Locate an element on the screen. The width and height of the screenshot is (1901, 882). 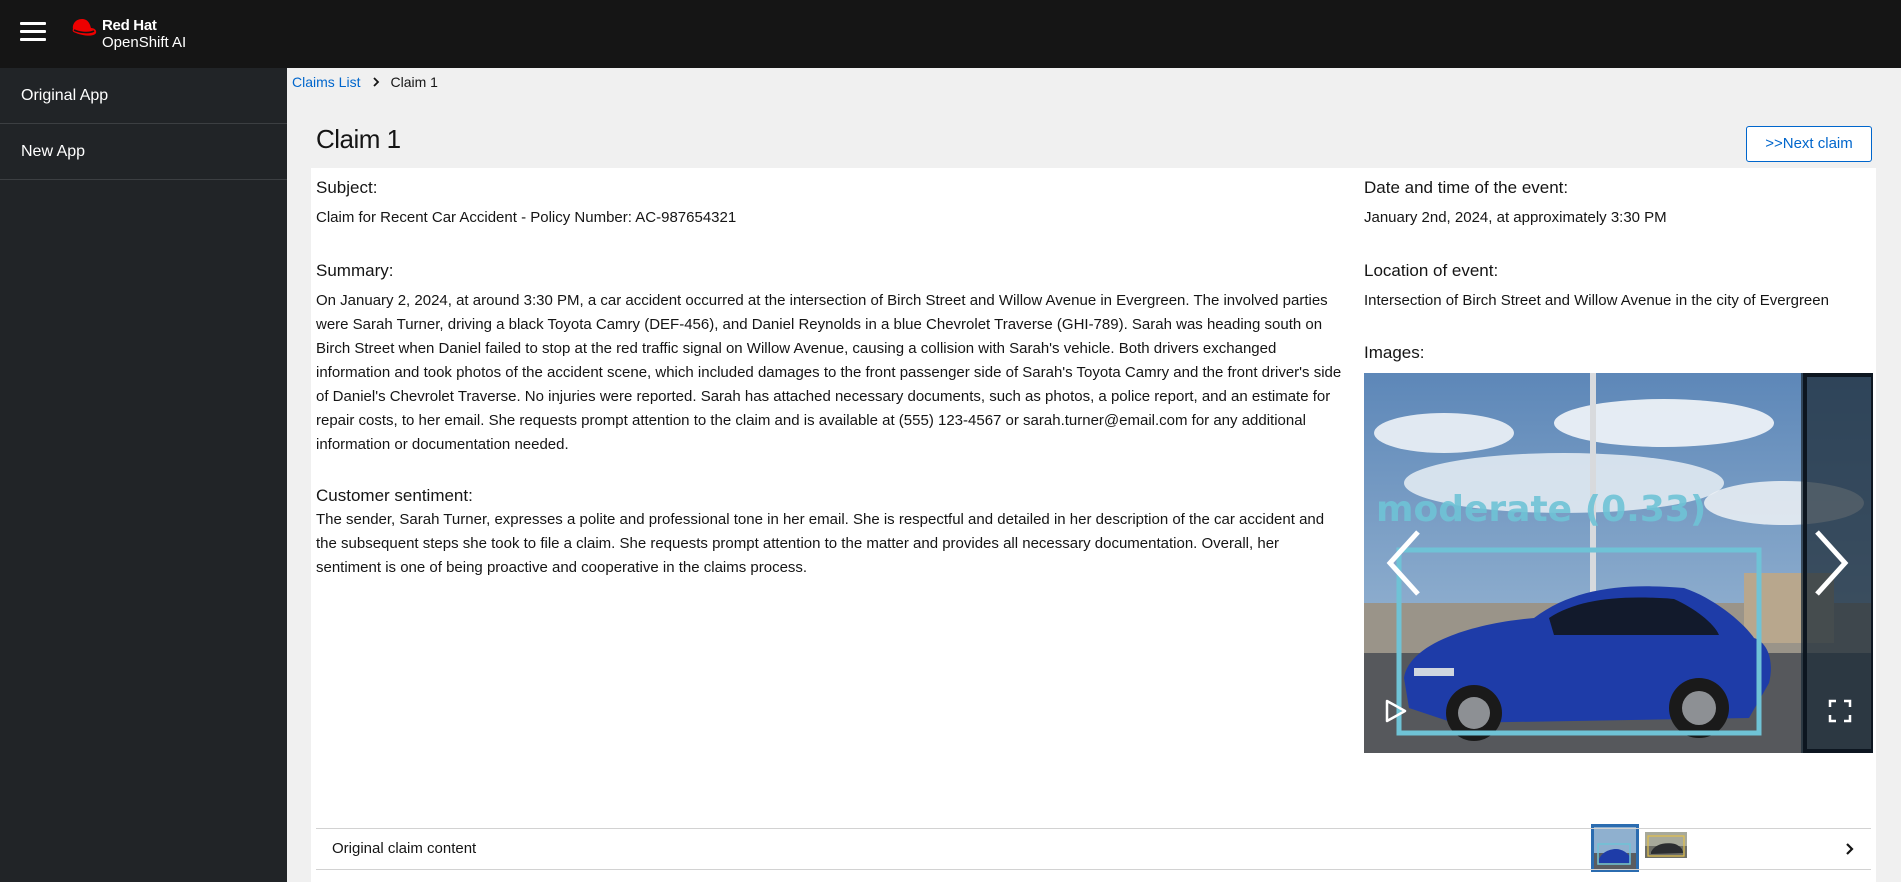
red-hat-logo-icon is located at coordinates (84, 27).